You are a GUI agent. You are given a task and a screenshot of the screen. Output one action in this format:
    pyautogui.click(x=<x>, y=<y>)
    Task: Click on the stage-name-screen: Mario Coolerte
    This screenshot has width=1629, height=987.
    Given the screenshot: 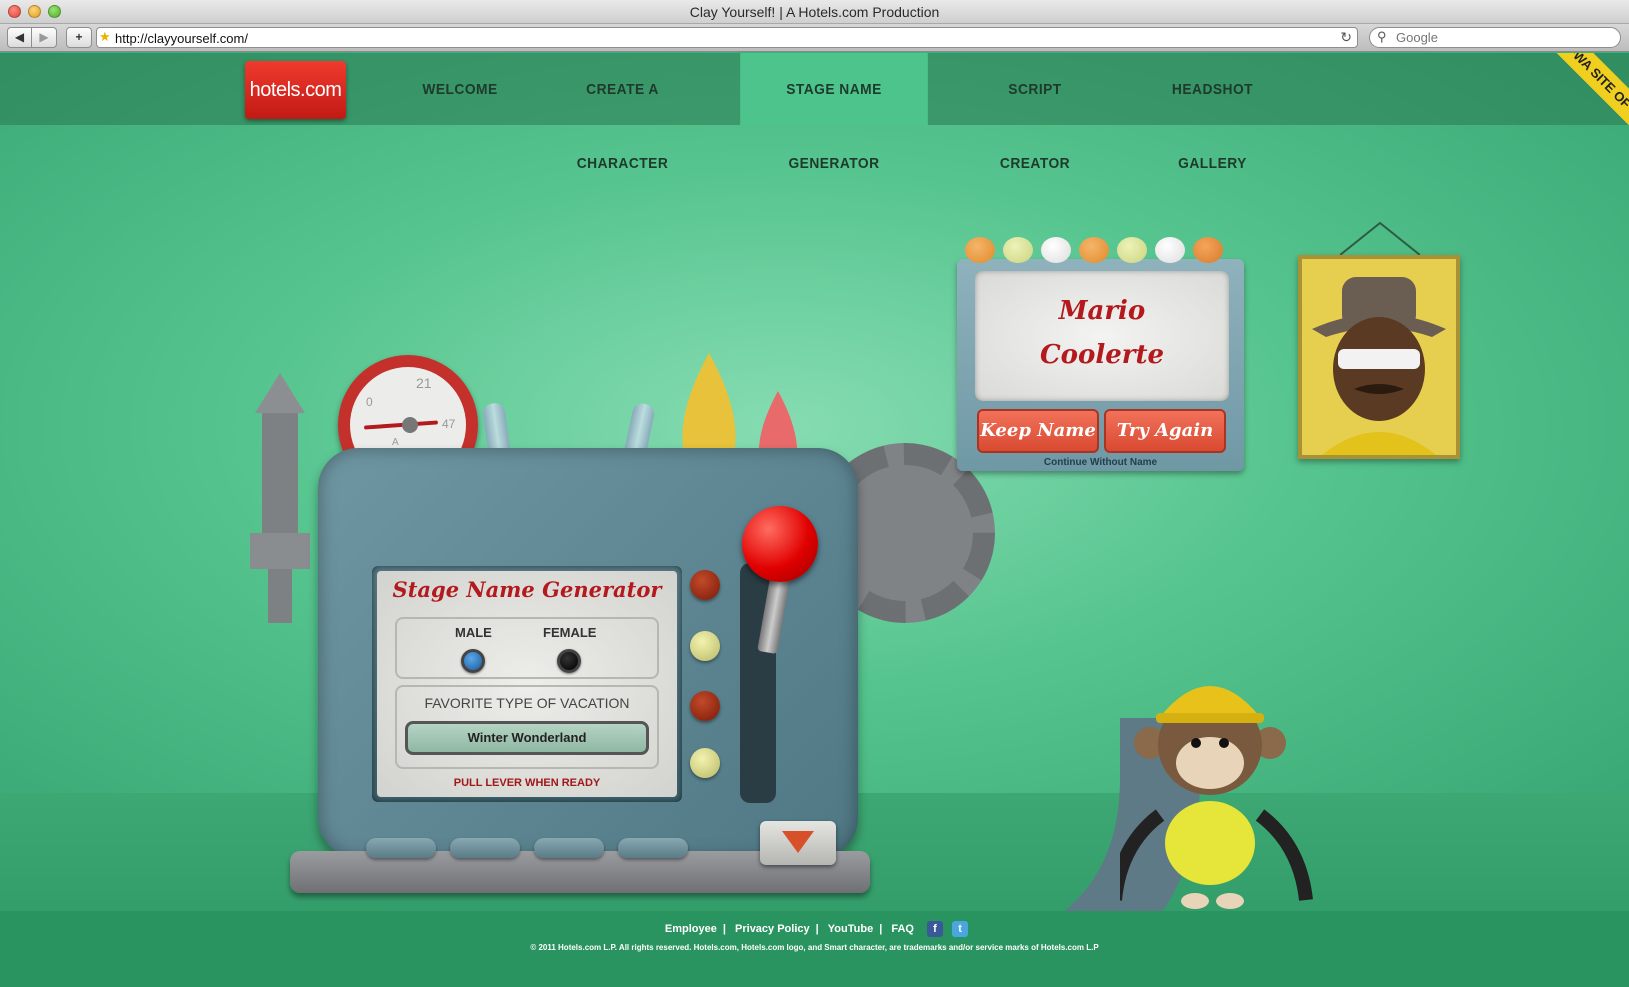 What is the action you would take?
    pyautogui.click(x=1102, y=336)
    